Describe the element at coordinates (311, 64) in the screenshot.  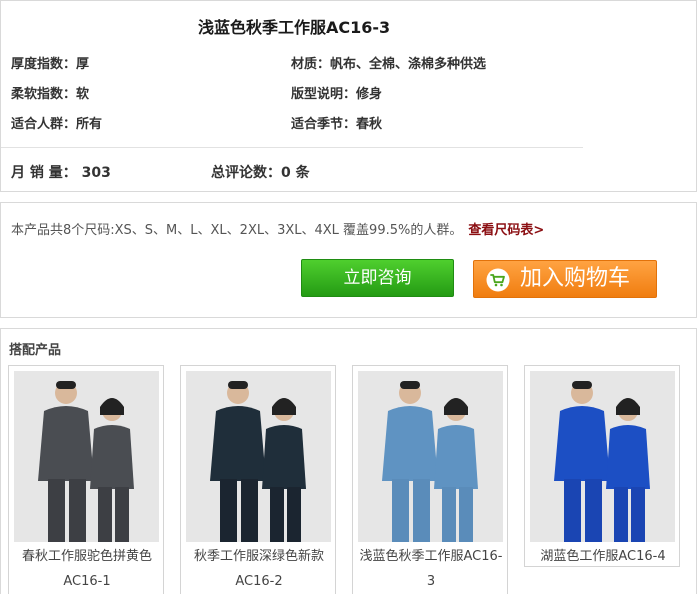
I see `attr-label: 材质：` at that location.